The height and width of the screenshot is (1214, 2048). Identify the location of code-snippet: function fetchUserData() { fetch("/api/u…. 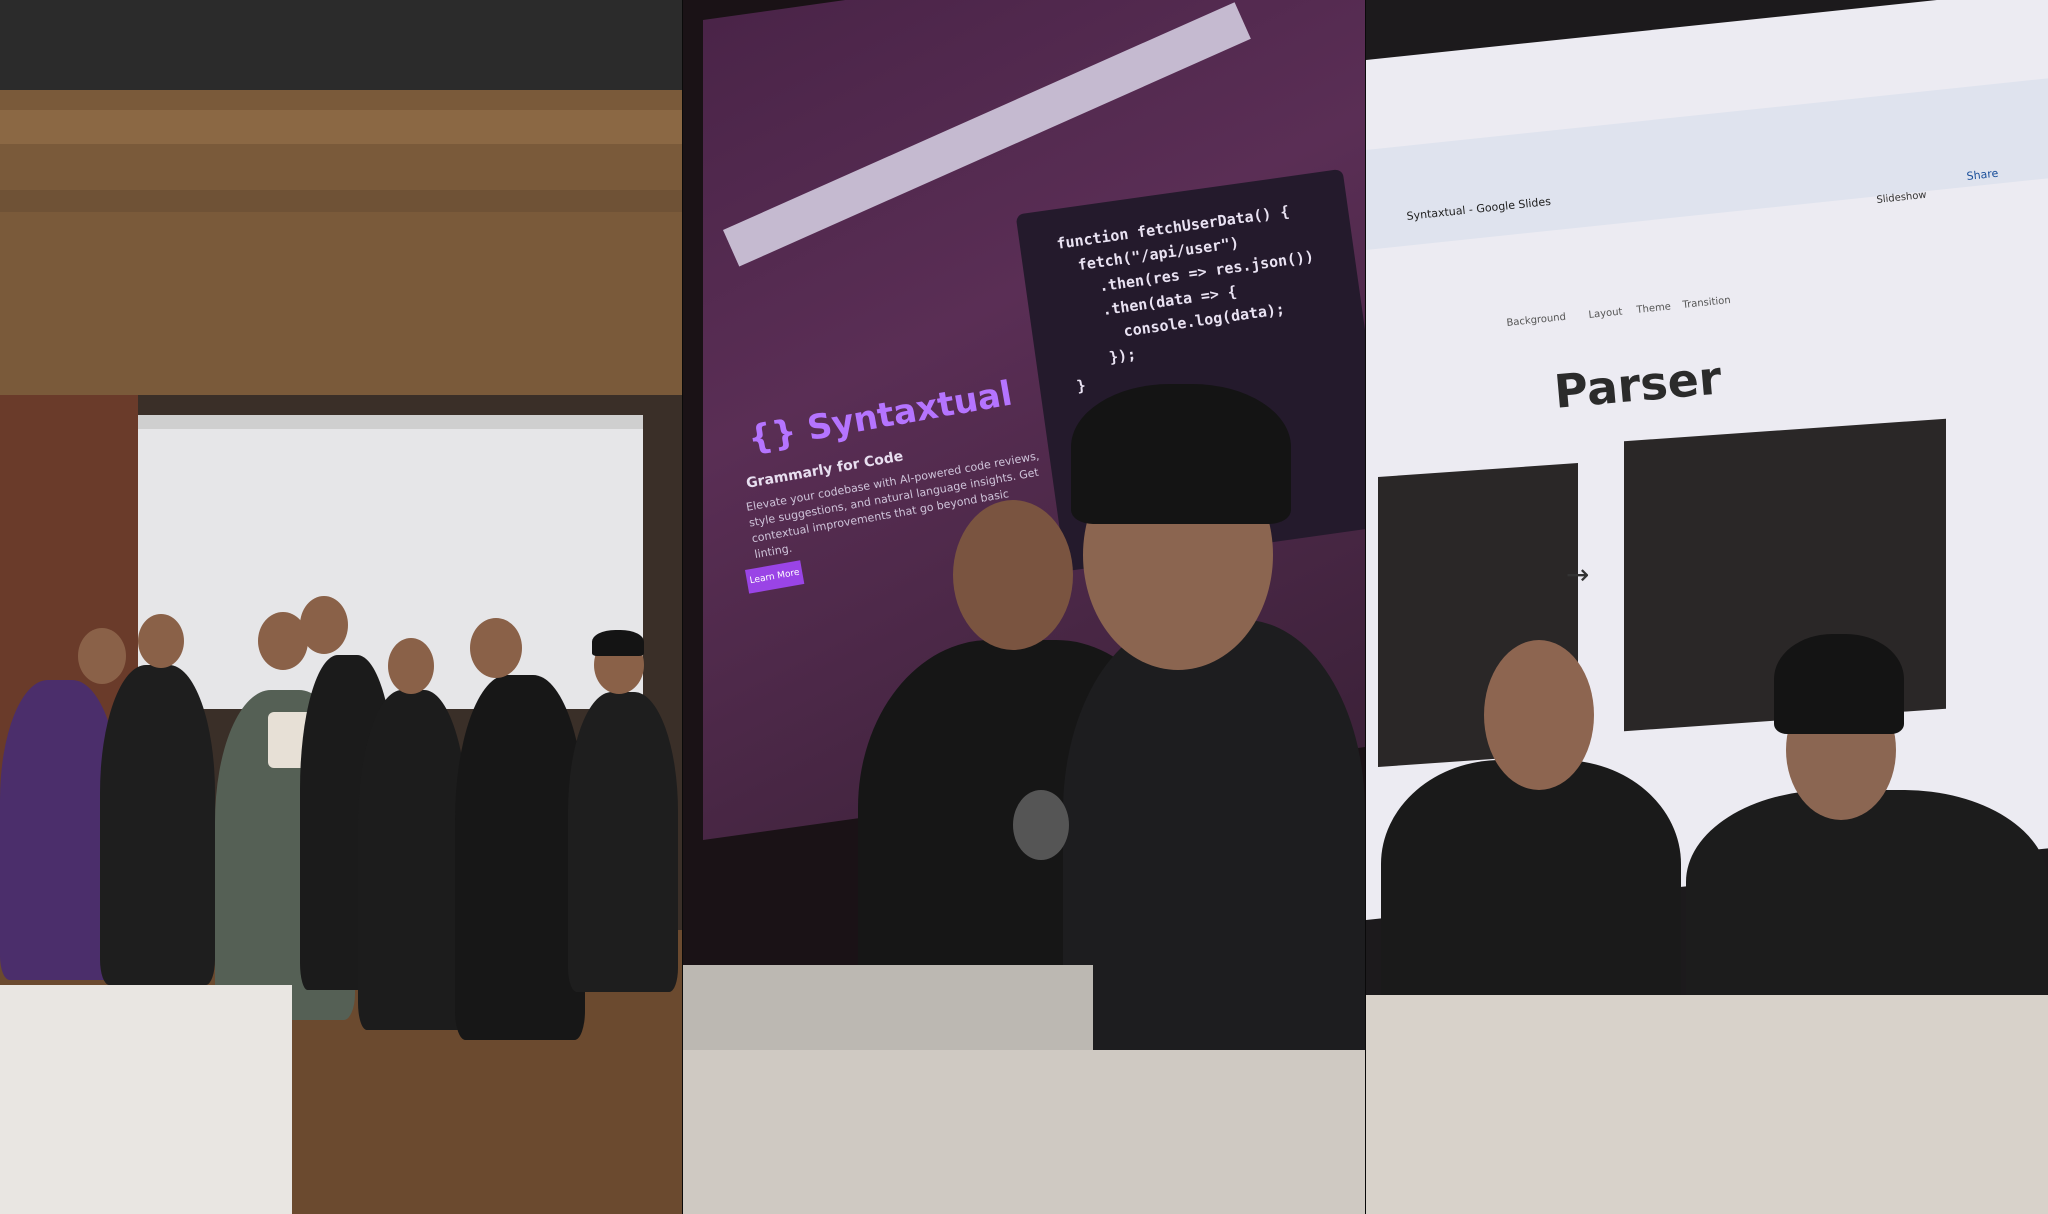
(1185, 299).